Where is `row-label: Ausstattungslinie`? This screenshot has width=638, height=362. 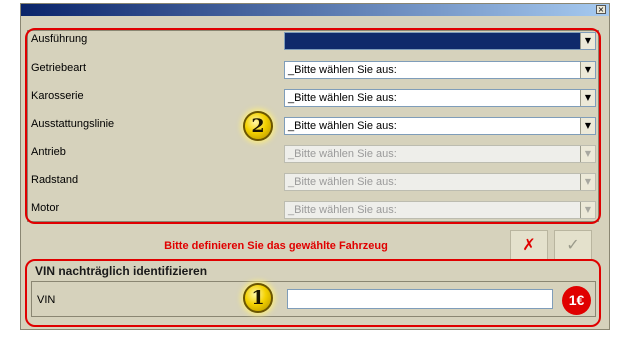 row-label: Ausstattungslinie is located at coordinates (73, 124).